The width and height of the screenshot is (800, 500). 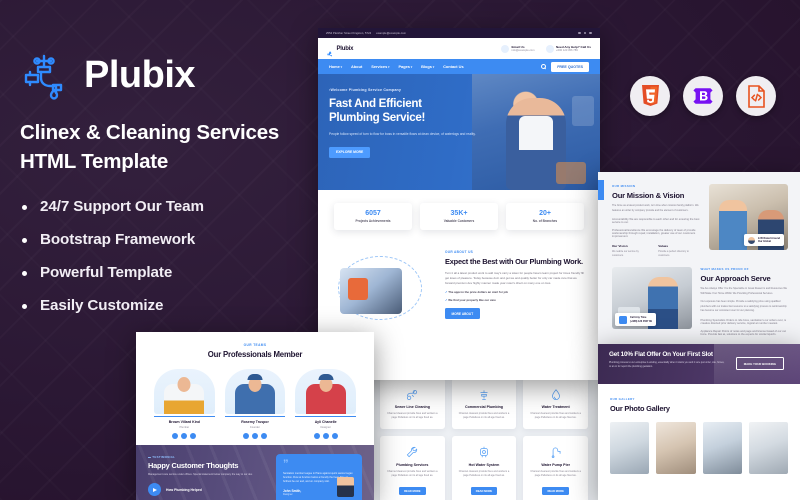 What do you see at coordinates (356, 66) in the screenshot?
I see `nav-item-about: About` at bounding box center [356, 66].